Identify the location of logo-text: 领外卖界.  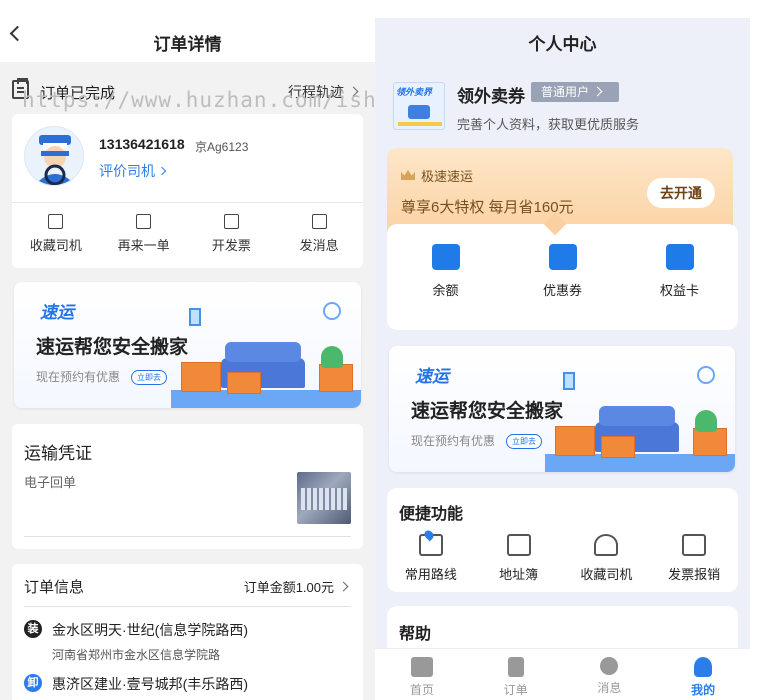
(414, 92).